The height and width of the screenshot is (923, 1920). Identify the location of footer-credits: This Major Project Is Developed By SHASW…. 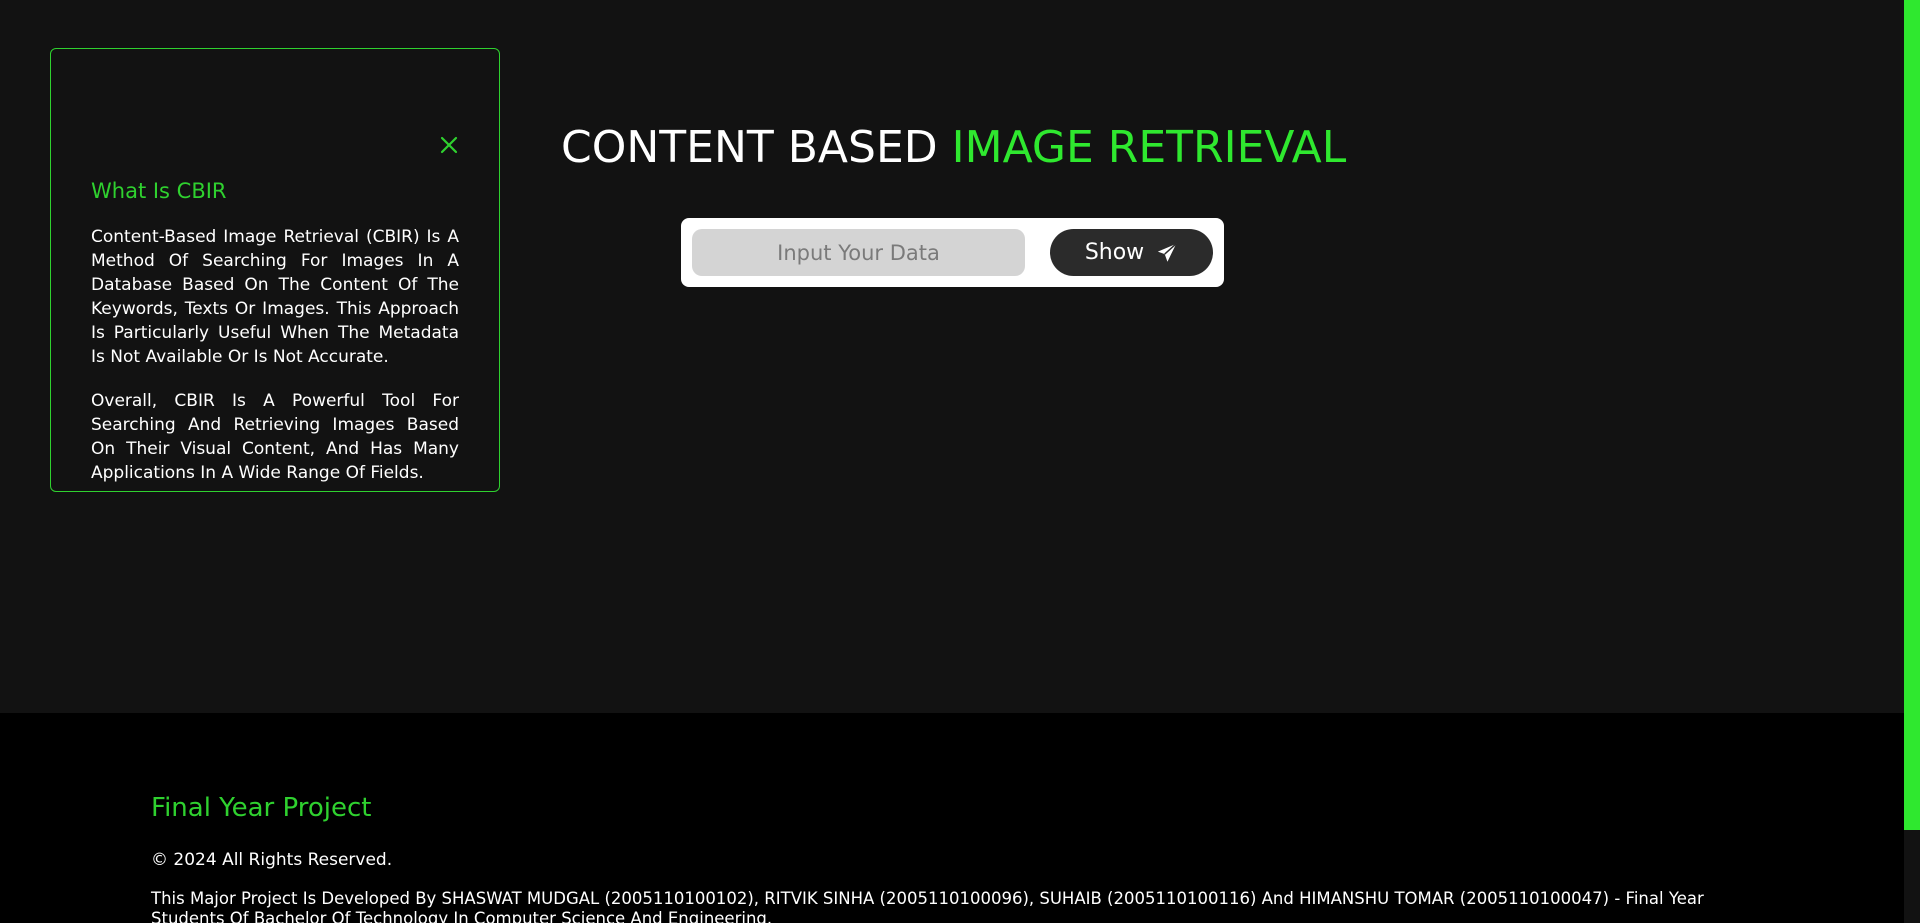
(927, 906).